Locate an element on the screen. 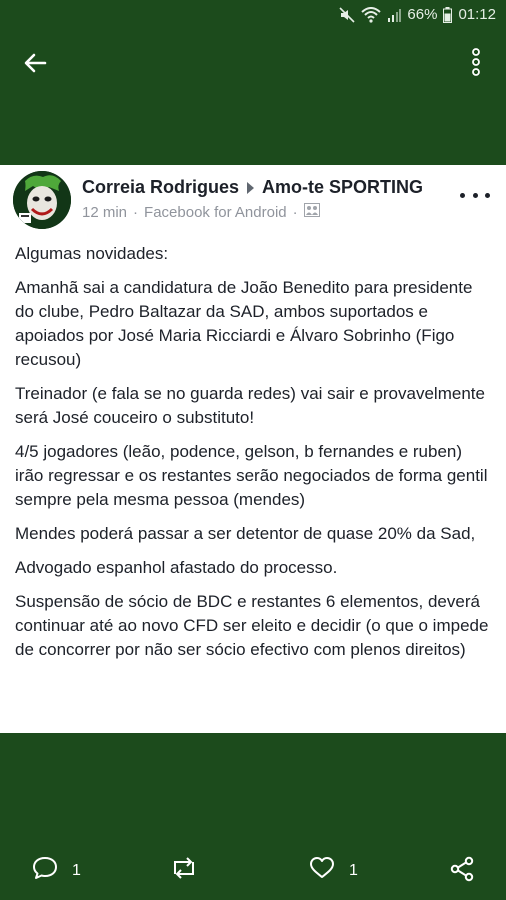 This screenshot has width=506, height=900. post-header: Correia Rodrigues Amo-te SPORTING is located at coordinates (252, 187).